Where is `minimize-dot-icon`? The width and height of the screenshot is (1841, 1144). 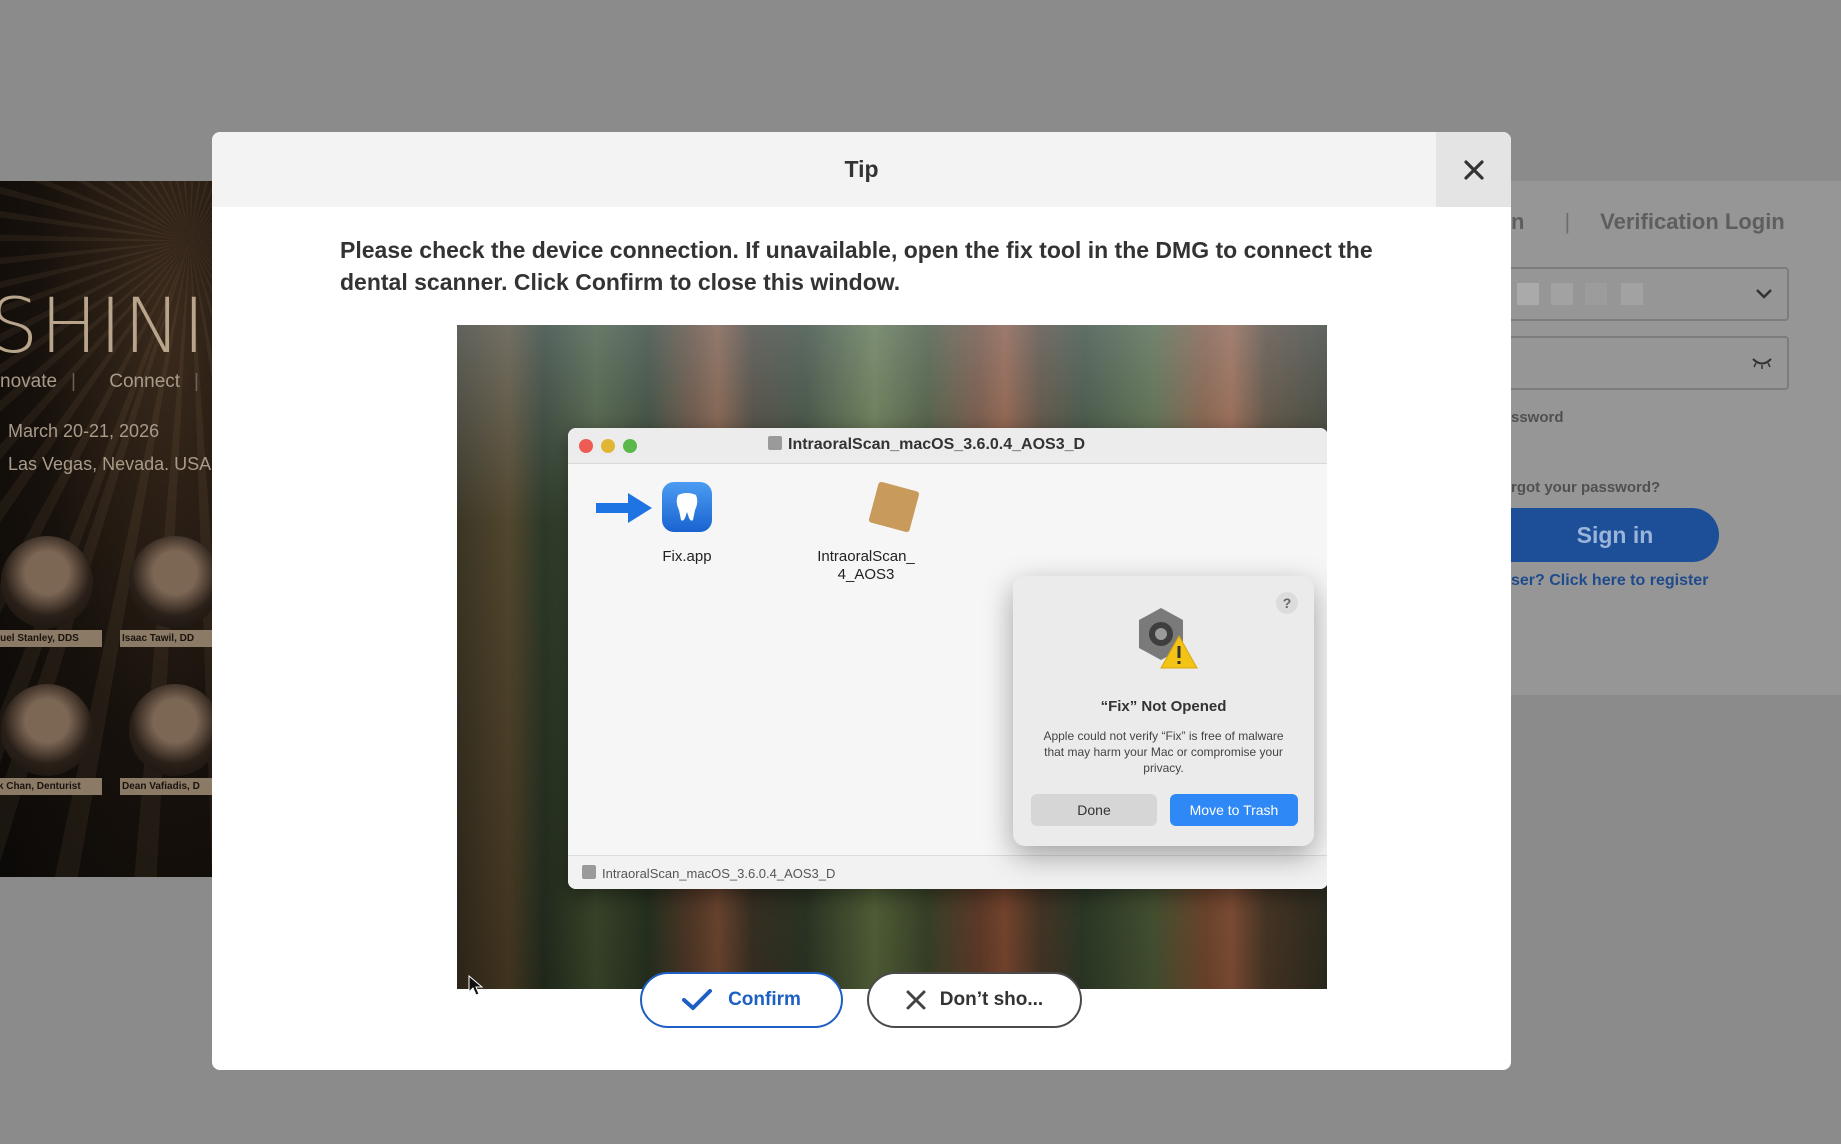 minimize-dot-icon is located at coordinates (608, 446).